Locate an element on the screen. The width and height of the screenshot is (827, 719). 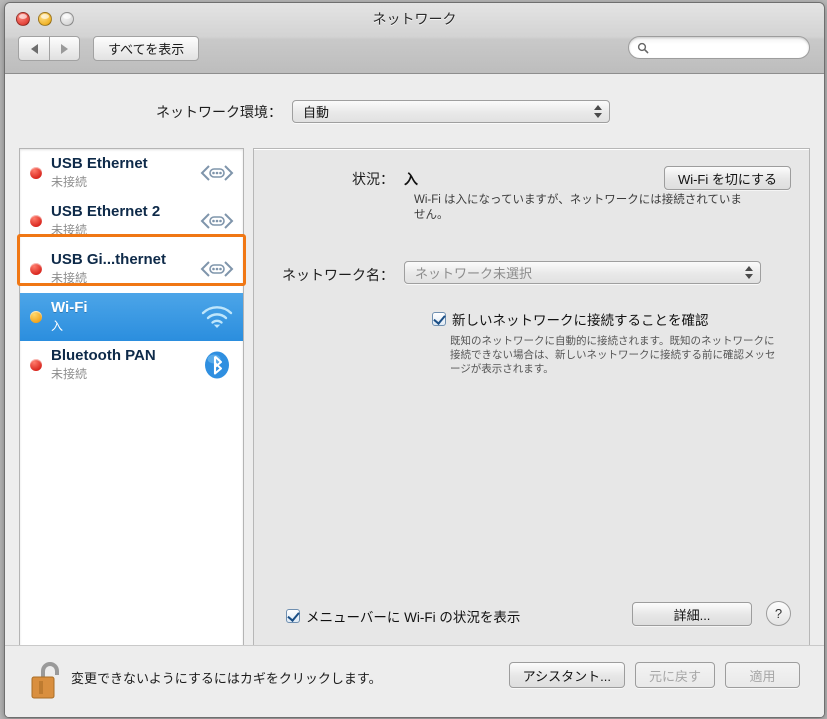
network-name-row: ネットワーク名： ネットワーク未選択 is located at coordinates (531, 273).